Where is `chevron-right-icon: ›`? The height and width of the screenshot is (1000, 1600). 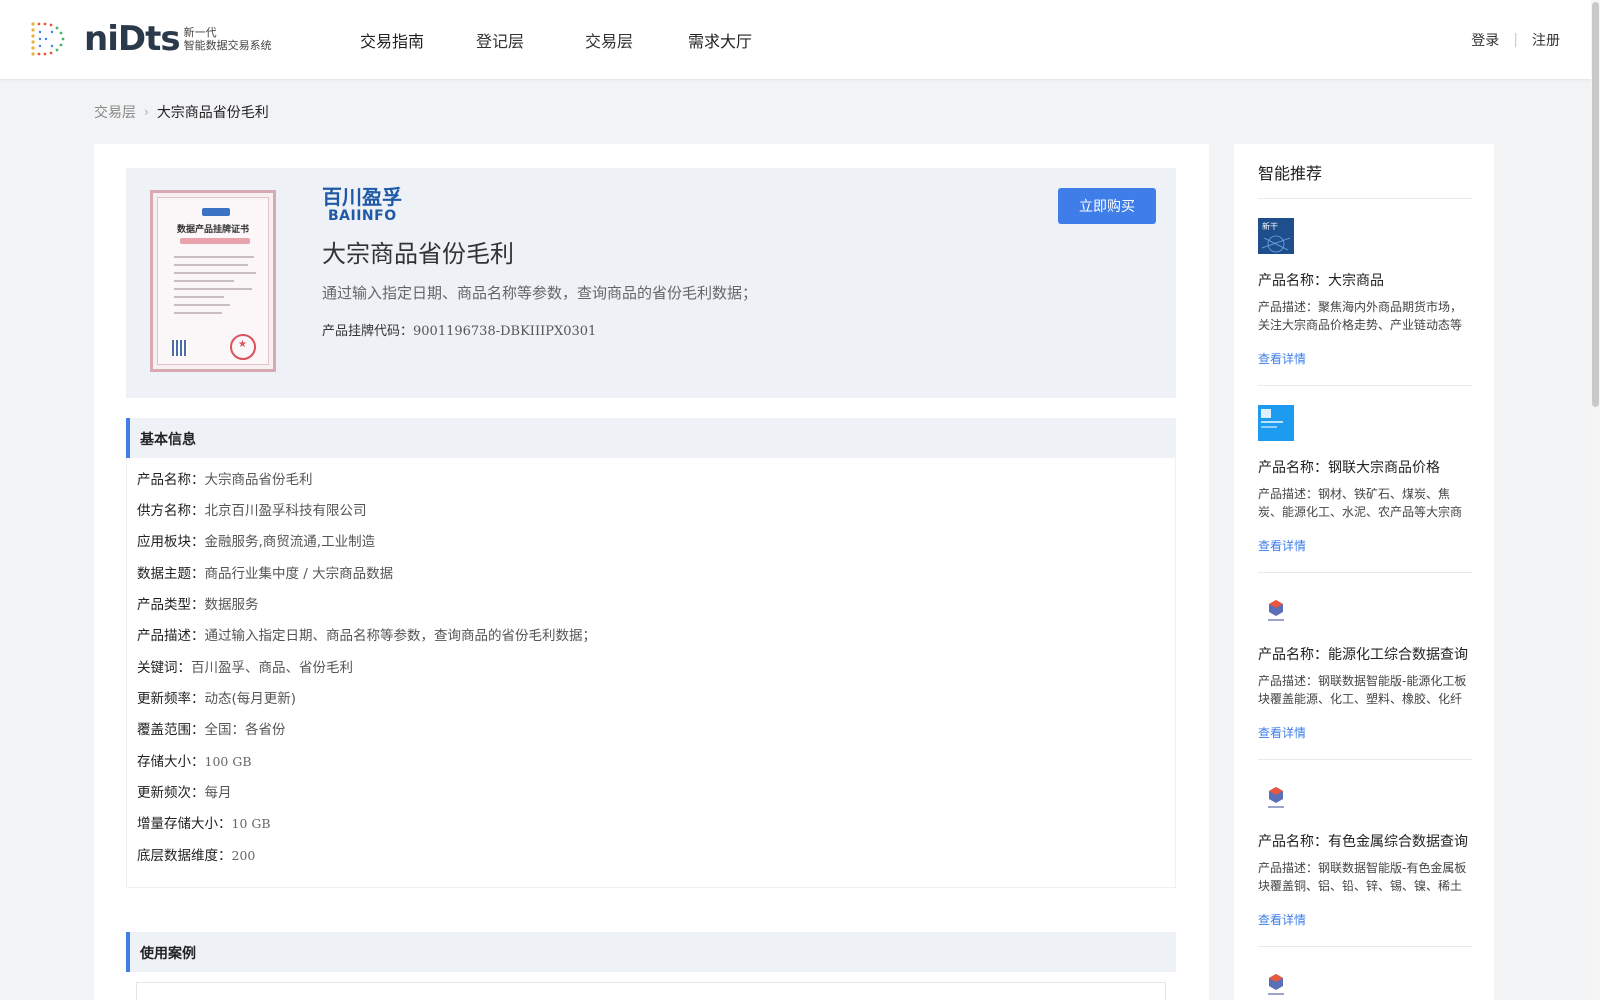
chevron-right-icon: › is located at coordinates (146, 112).